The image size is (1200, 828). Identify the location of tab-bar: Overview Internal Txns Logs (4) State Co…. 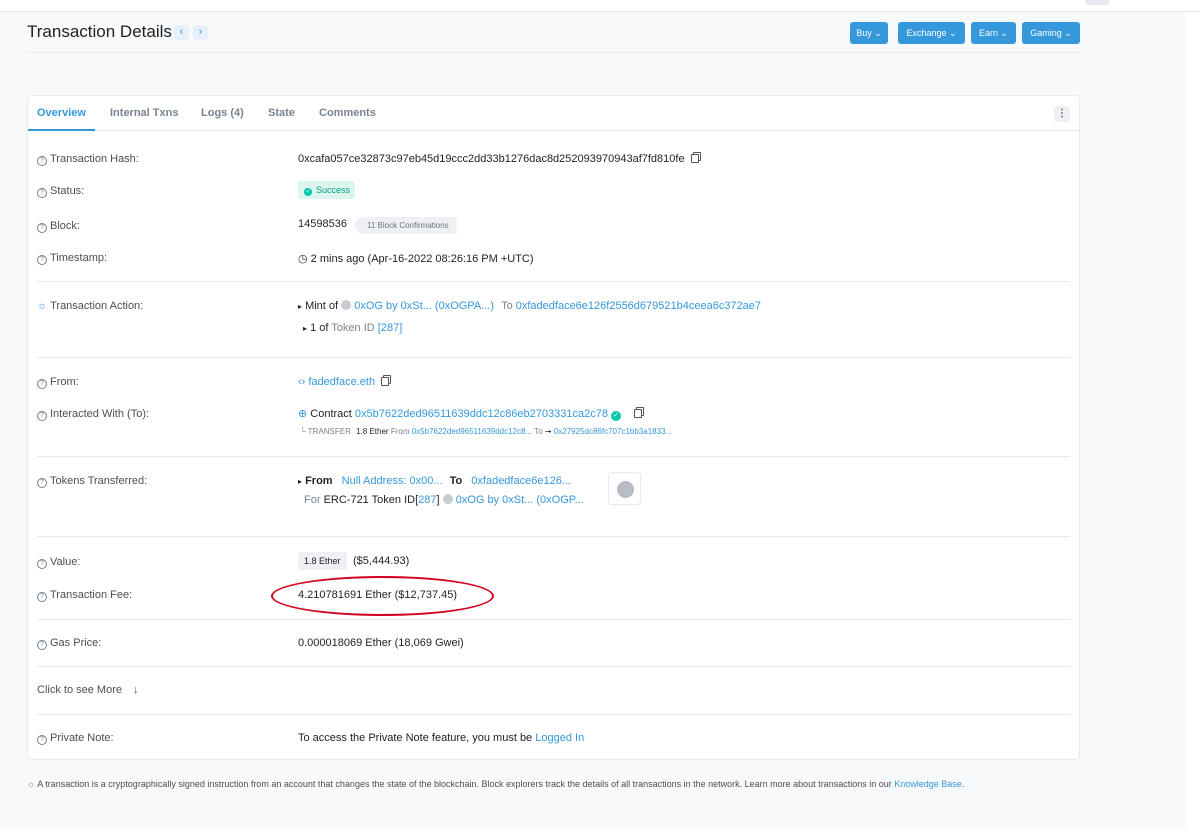
(553, 113).